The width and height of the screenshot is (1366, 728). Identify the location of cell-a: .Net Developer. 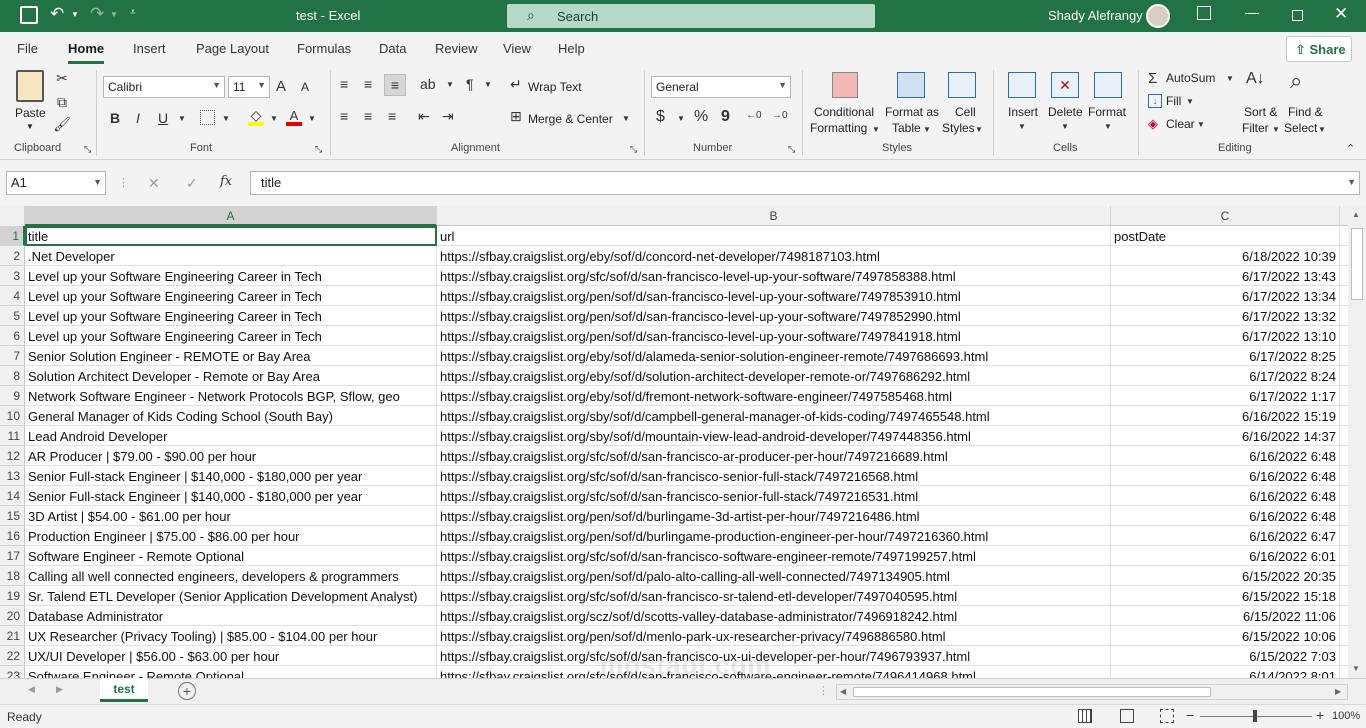
(231, 256).